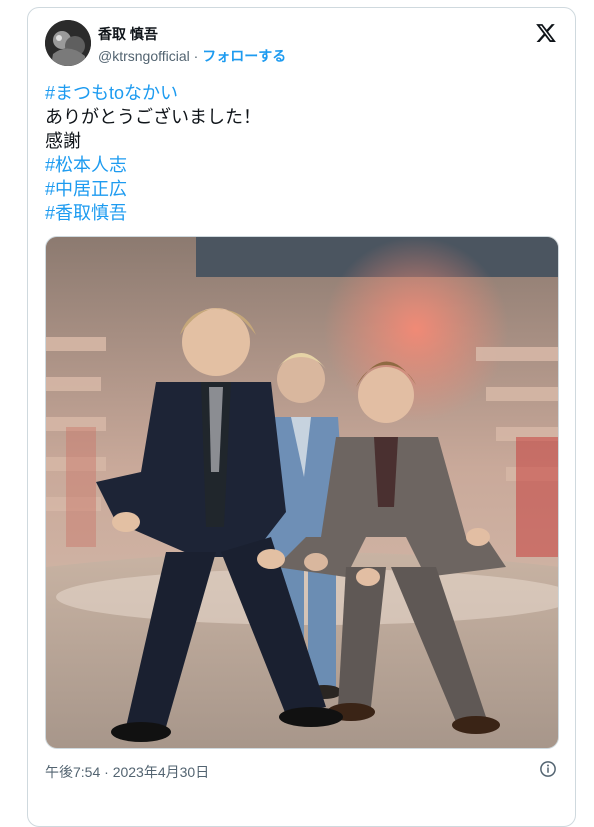 This screenshot has width=594, height=827. I want to click on author-handle-row: @ktrsngofficial · フォローする, so click(192, 56).